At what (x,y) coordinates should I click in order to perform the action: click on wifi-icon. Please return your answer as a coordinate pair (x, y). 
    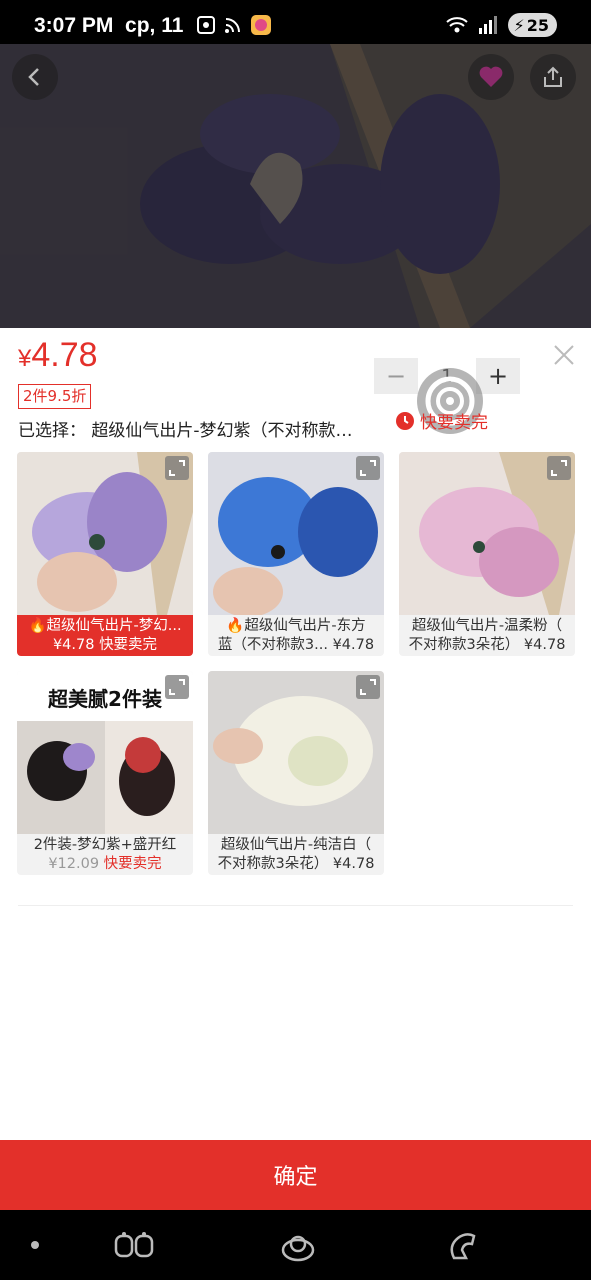
    Looking at the image, I should click on (456, 25).